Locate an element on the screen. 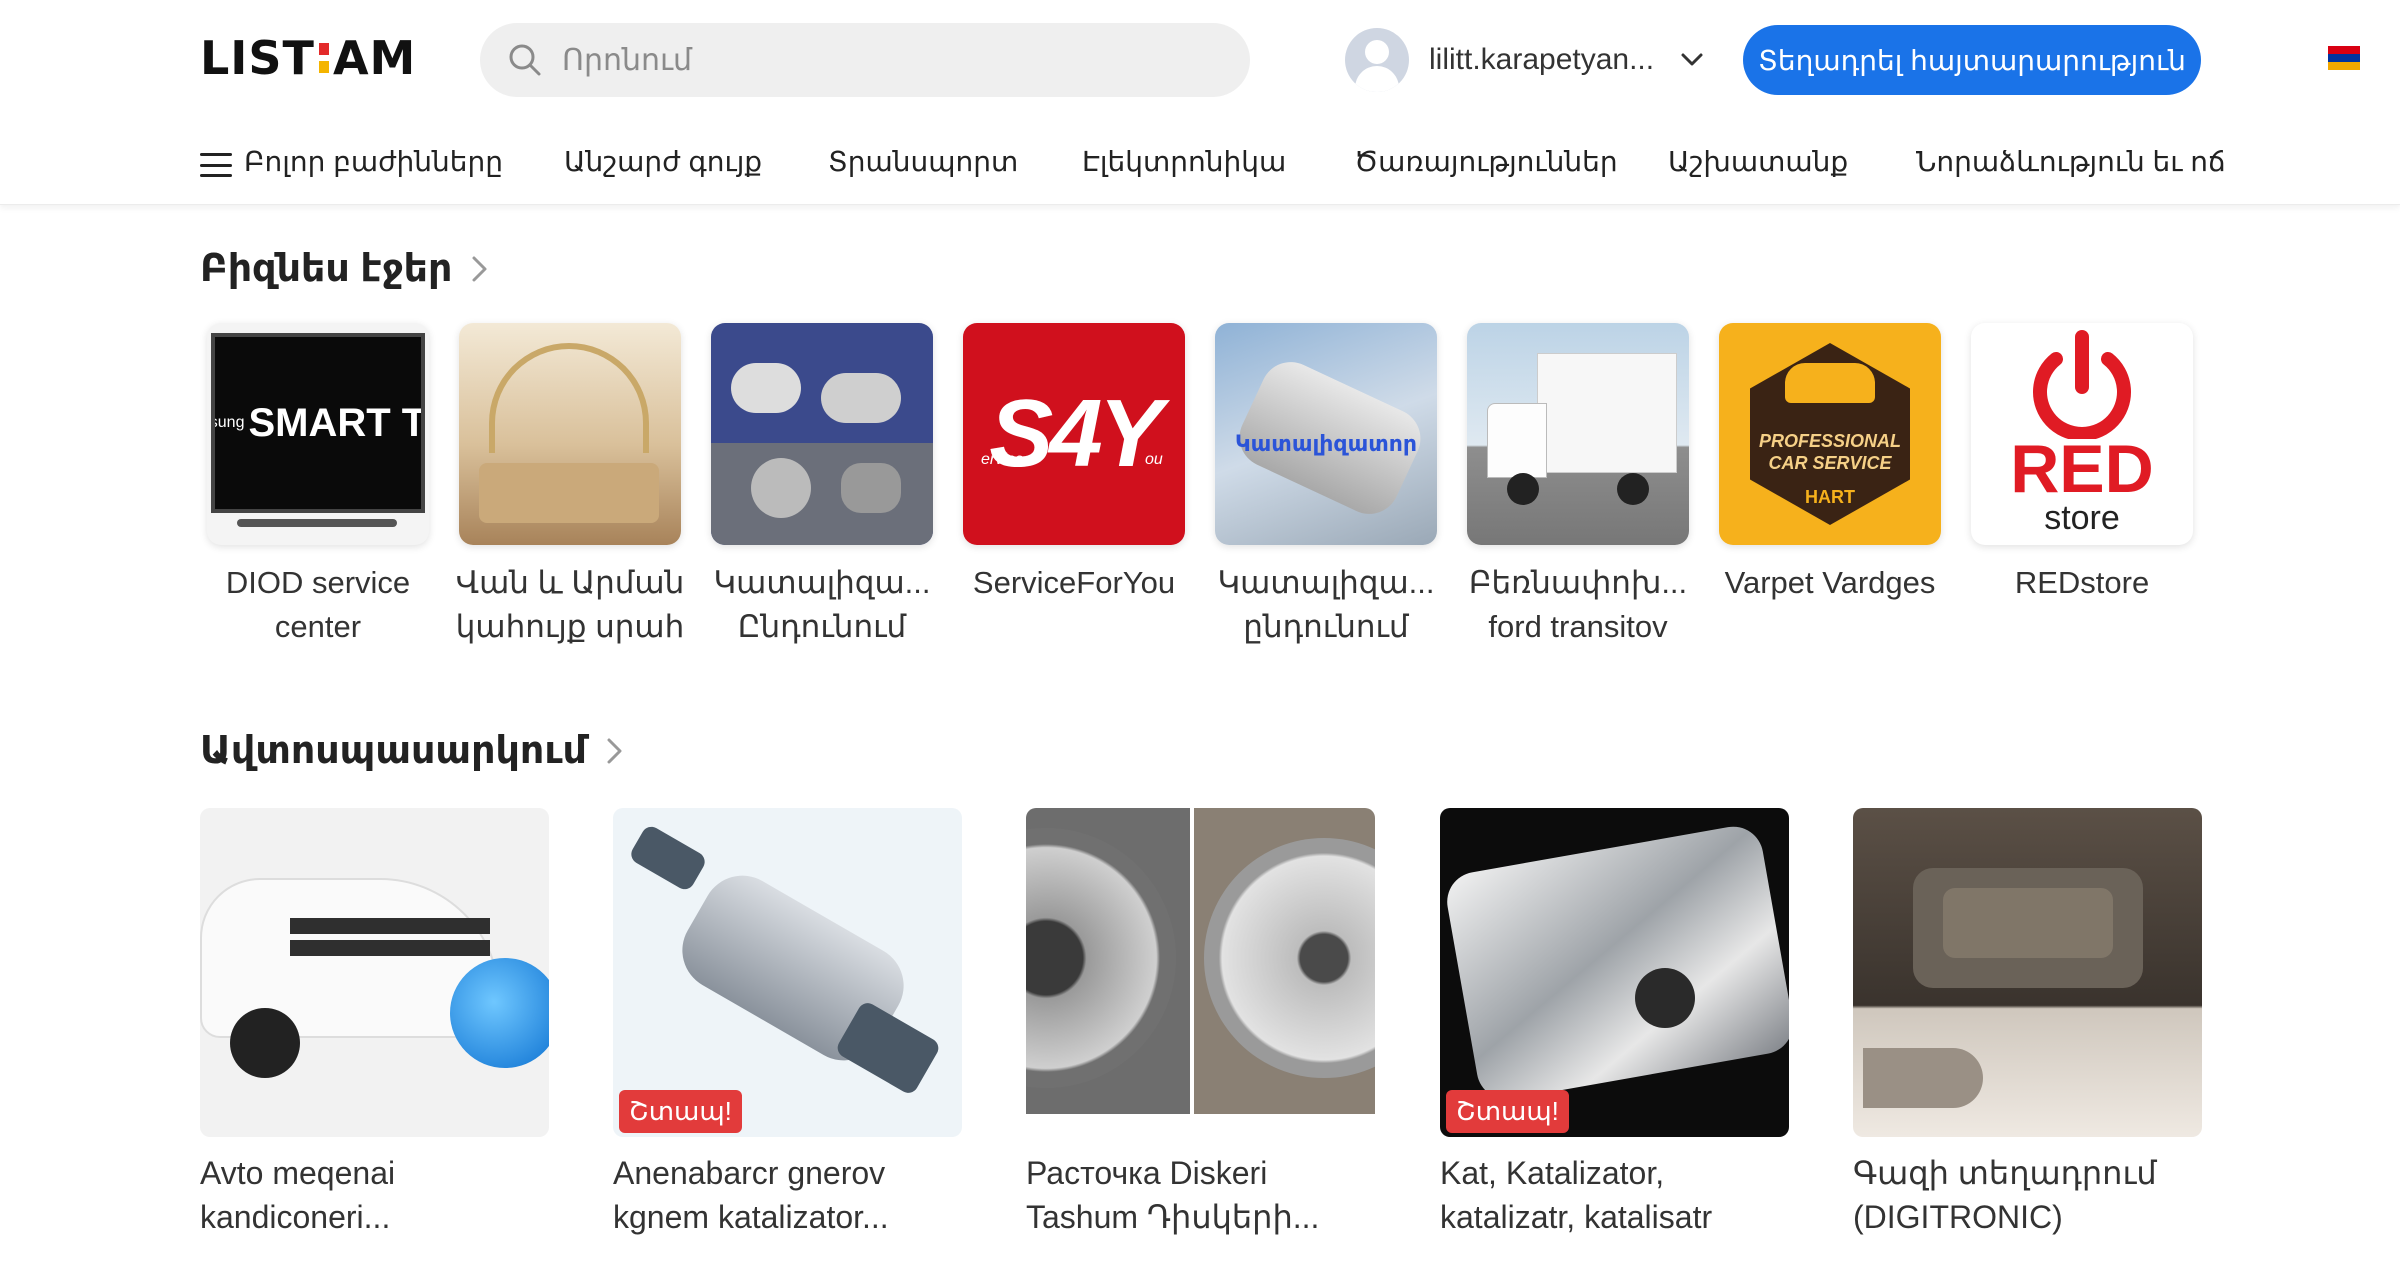  business-name-line2: ford transitov is located at coordinates (1578, 627).